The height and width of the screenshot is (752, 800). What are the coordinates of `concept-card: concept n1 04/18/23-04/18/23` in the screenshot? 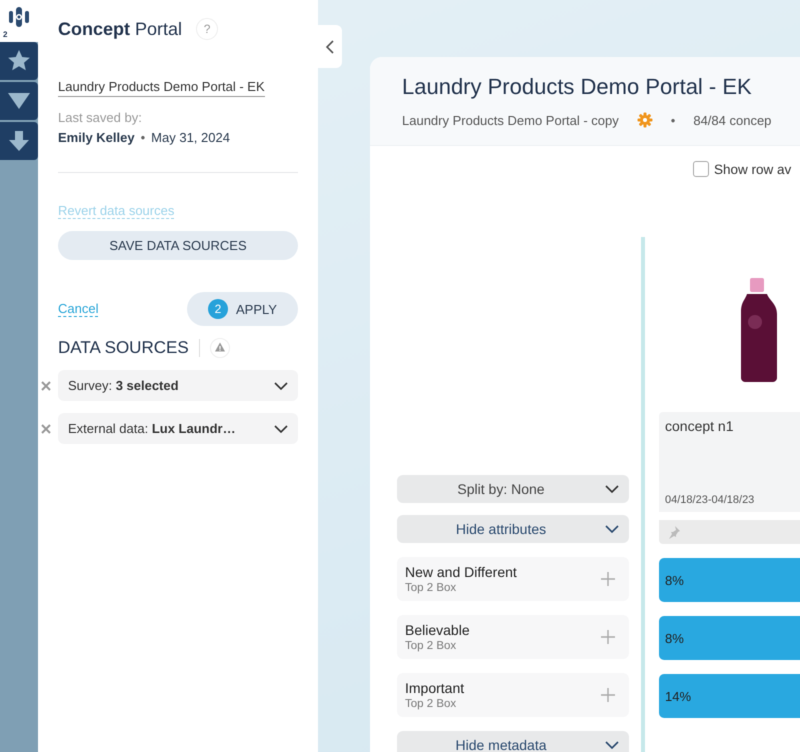 It's located at (729, 462).